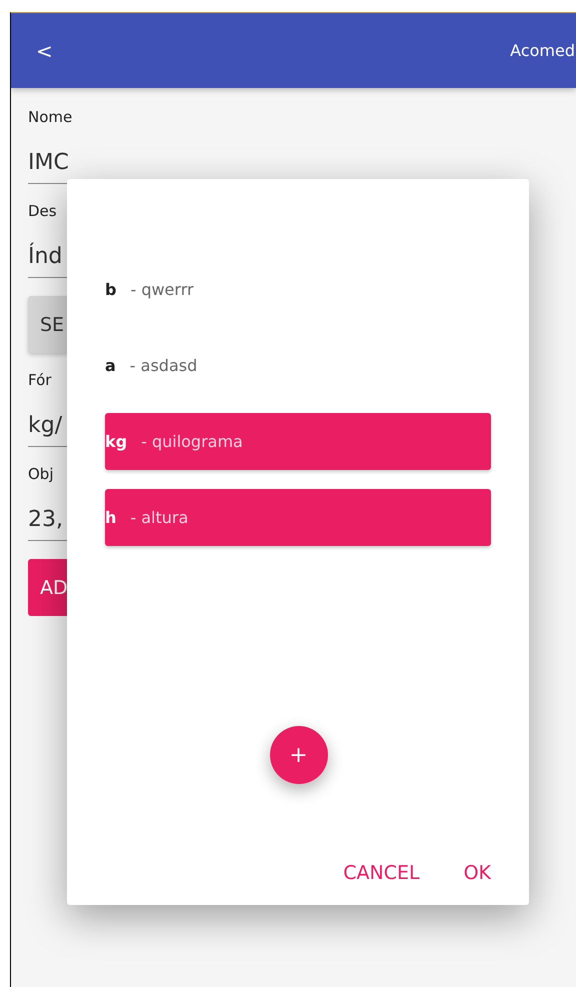 The height and width of the screenshot is (987, 576). What do you see at coordinates (48, 587) in the screenshot?
I see `form-button: AD` at bounding box center [48, 587].